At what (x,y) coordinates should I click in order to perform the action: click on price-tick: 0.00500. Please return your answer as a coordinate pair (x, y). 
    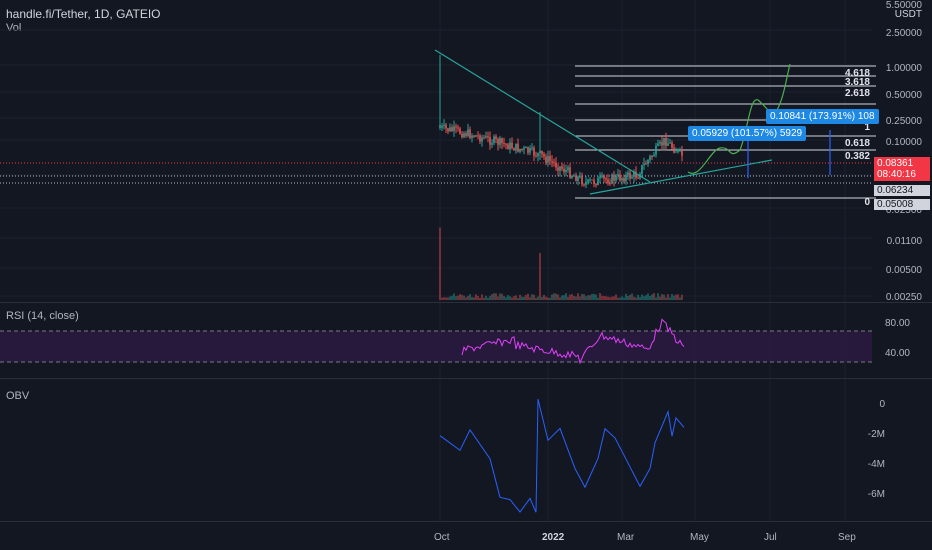
    Looking at the image, I should click on (903, 270).